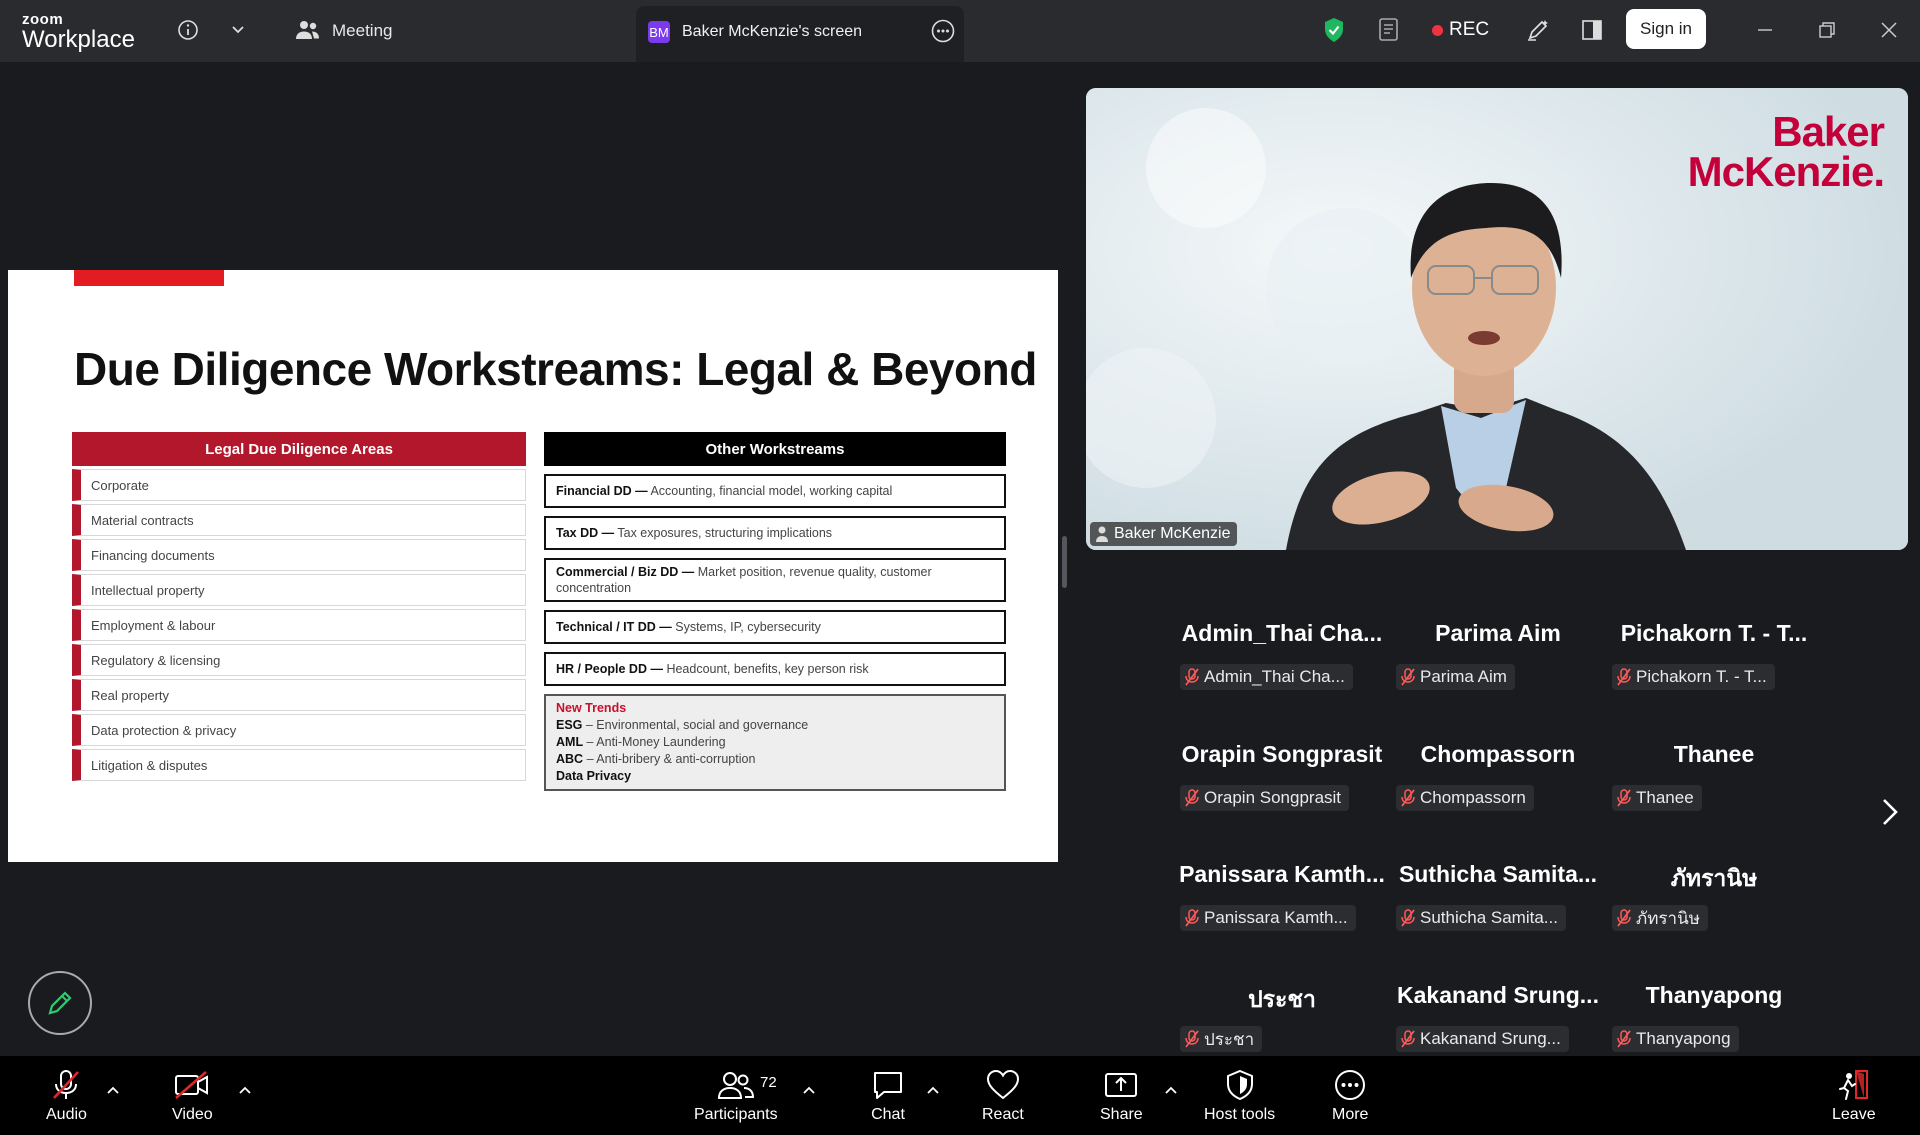 This screenshot has height=1135, width=1920. Describe the element at coordinates (113, 1091) in the screenshot. I see `audio-options-caret-icon` at that location.